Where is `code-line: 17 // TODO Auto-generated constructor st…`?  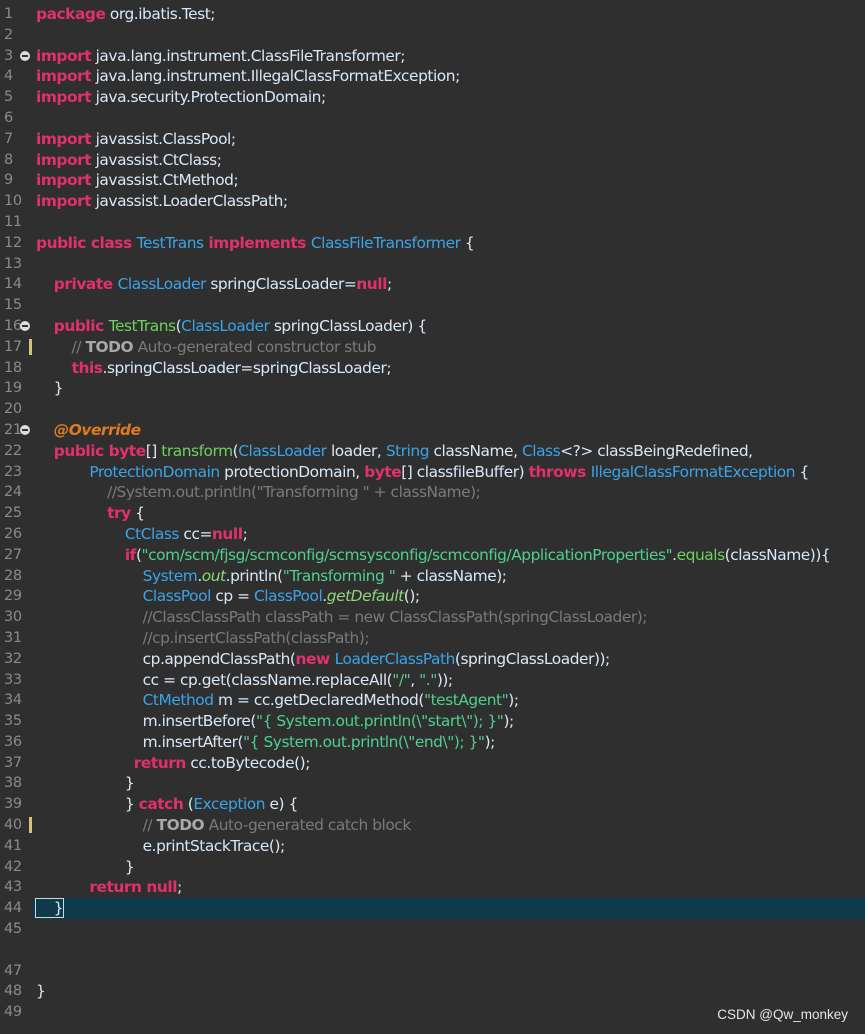
code-line: 17 // TODO Auto-generated constructor st… is located at coordinates (432, 347).